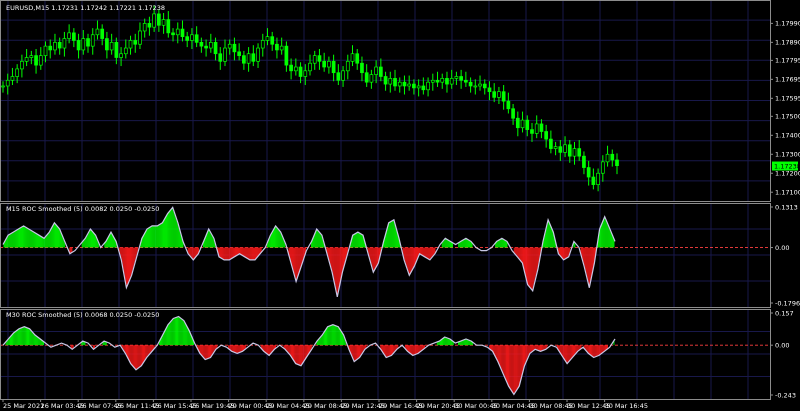 The height and width of the screenshot is (411, 800). I want to click on price-axis-label: 1.17695, so click(787, 80).